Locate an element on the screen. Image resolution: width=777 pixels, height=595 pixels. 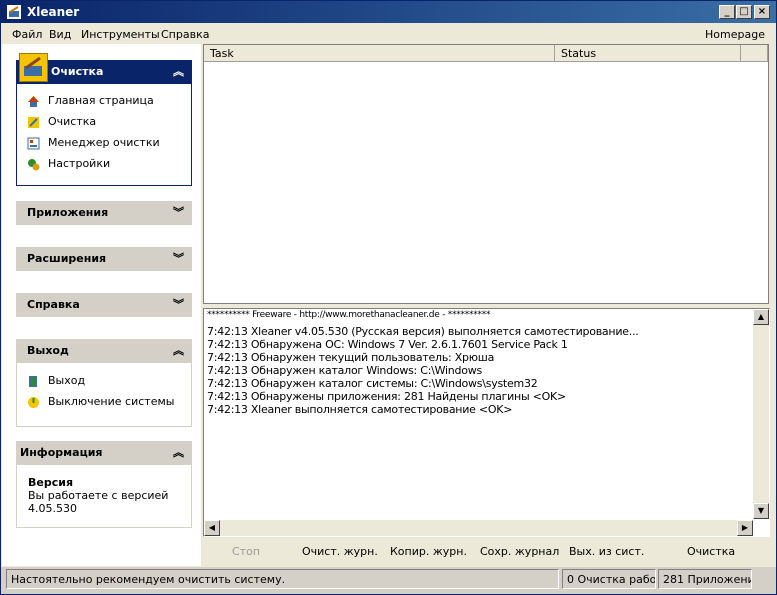
app-icon is located at coordinates (14, 12).